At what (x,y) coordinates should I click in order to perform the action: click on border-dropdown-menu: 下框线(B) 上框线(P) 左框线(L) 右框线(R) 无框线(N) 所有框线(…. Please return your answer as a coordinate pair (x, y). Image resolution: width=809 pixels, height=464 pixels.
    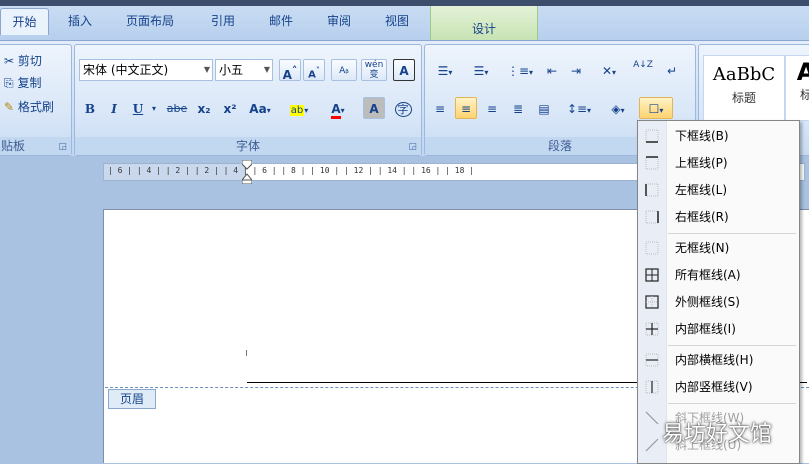
    Looking at the image, I should click on (718, 292).